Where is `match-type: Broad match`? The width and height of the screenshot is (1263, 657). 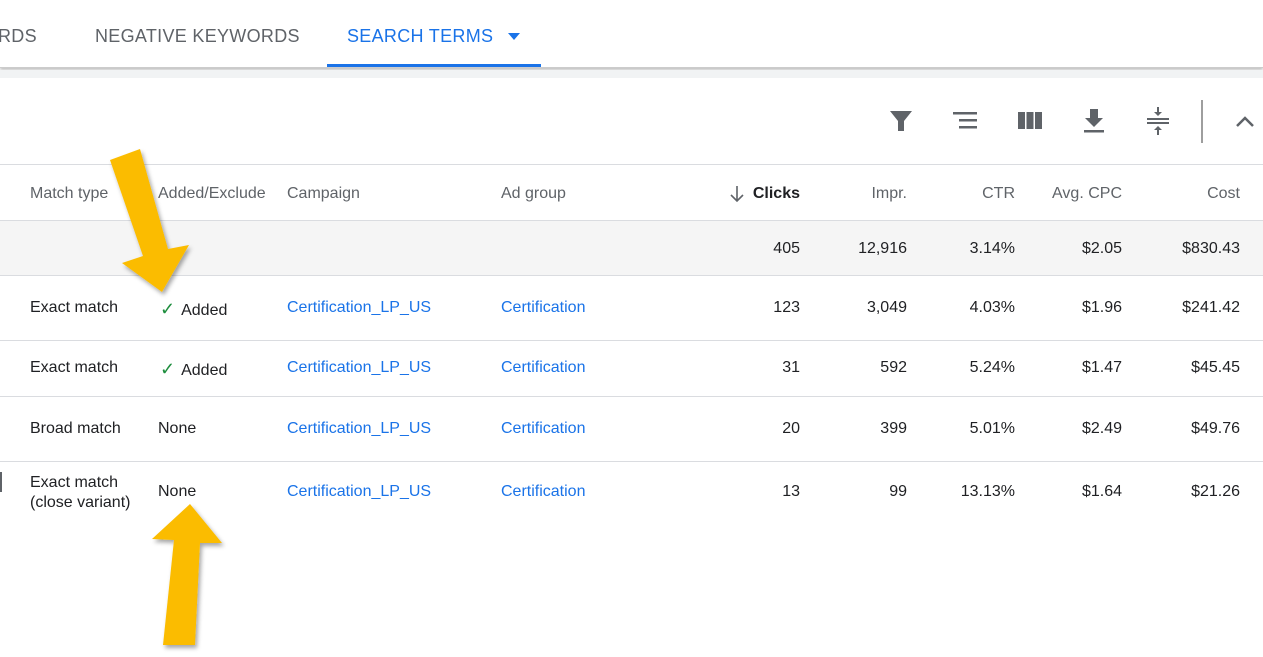
match-type: Broad match is located at coordinates (75, 428).